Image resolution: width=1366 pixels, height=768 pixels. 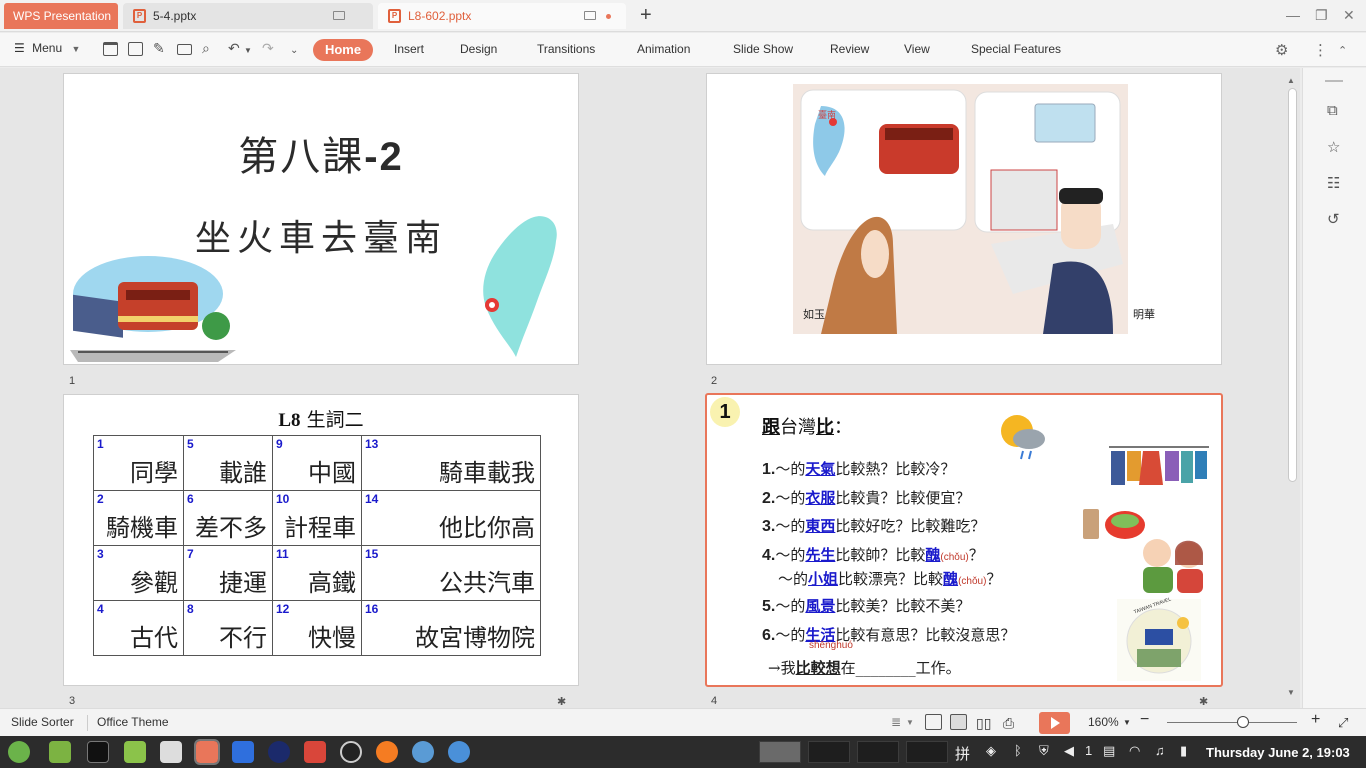 What do you see at coordinates (1109, 751) in the screenshot?
I see `clipboard-icon: ▤` at bounding box center [1109, 751].